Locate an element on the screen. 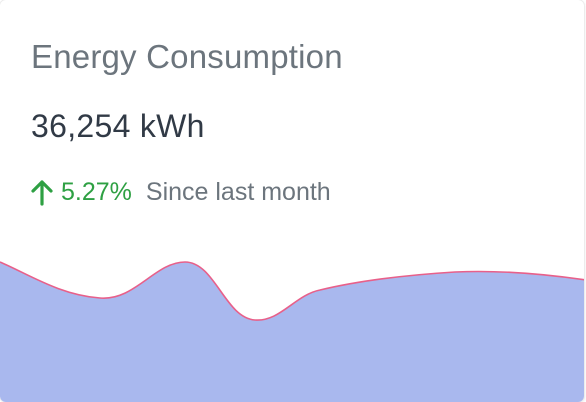 This screenshot has height=402, width=586. trend-indicator: 5.27% Since last month is located at coordinates (181, 192).